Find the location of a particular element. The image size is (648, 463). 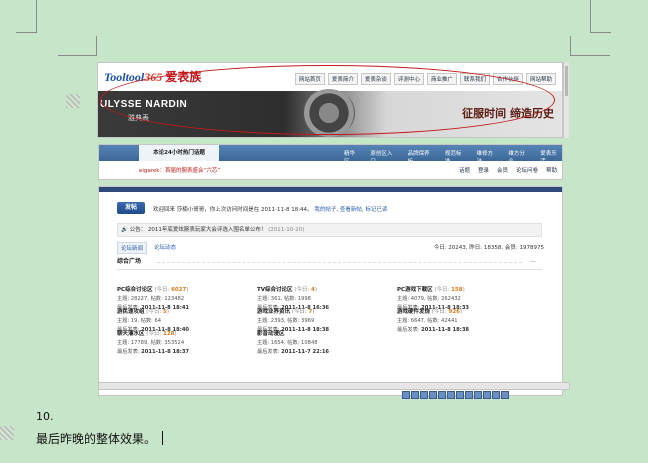

vertical-scrollbar is located at coordinates (566, 100).